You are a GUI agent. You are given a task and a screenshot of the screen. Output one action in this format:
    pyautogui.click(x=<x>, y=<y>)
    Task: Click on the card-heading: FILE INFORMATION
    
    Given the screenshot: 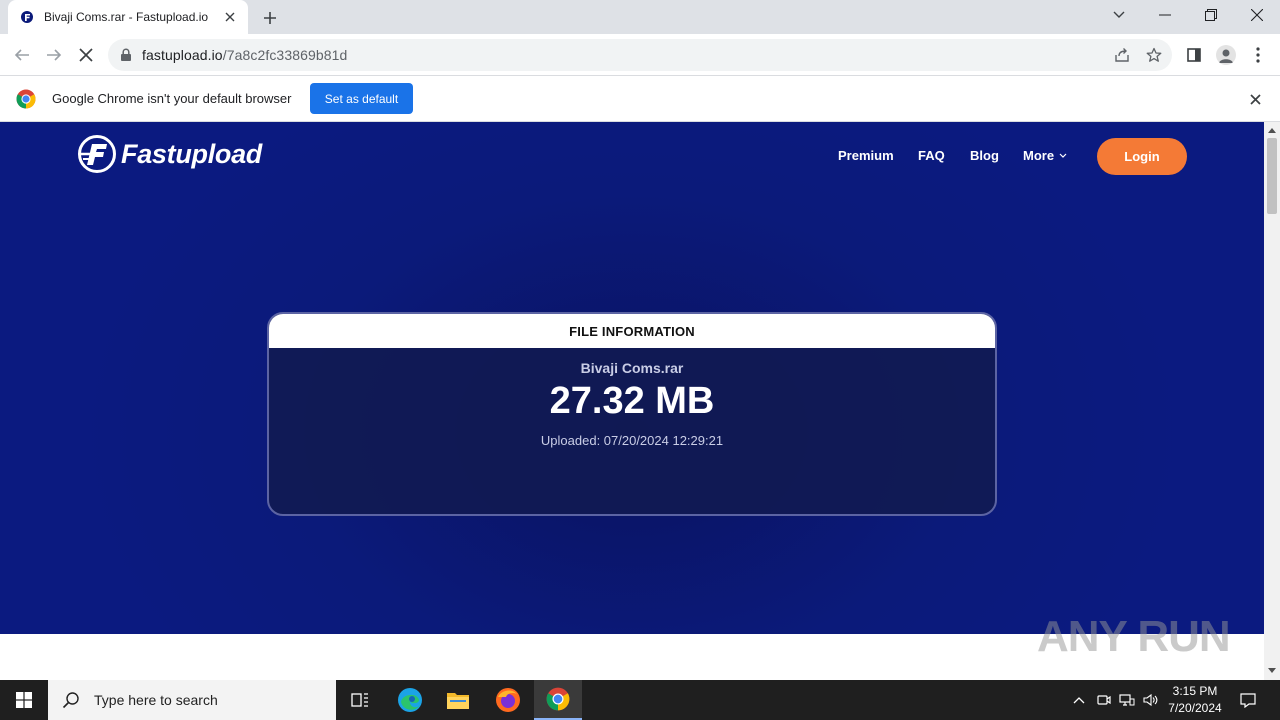 What is the action you would take?
    pyautogui.click(x=632, y=331)
    